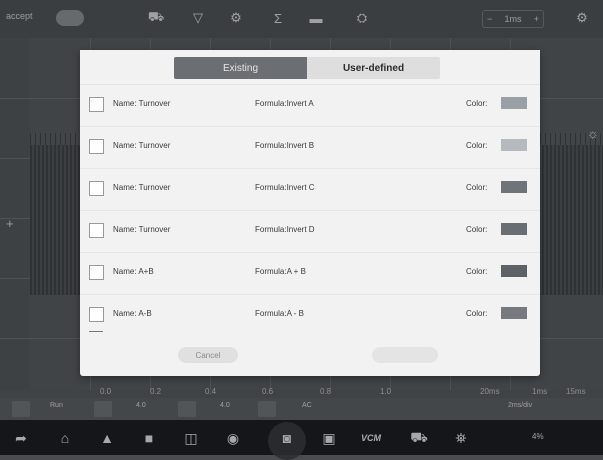 The image size is (603, 460). I want to click on formula-expression: Formula:A + B, so click(280, 271).